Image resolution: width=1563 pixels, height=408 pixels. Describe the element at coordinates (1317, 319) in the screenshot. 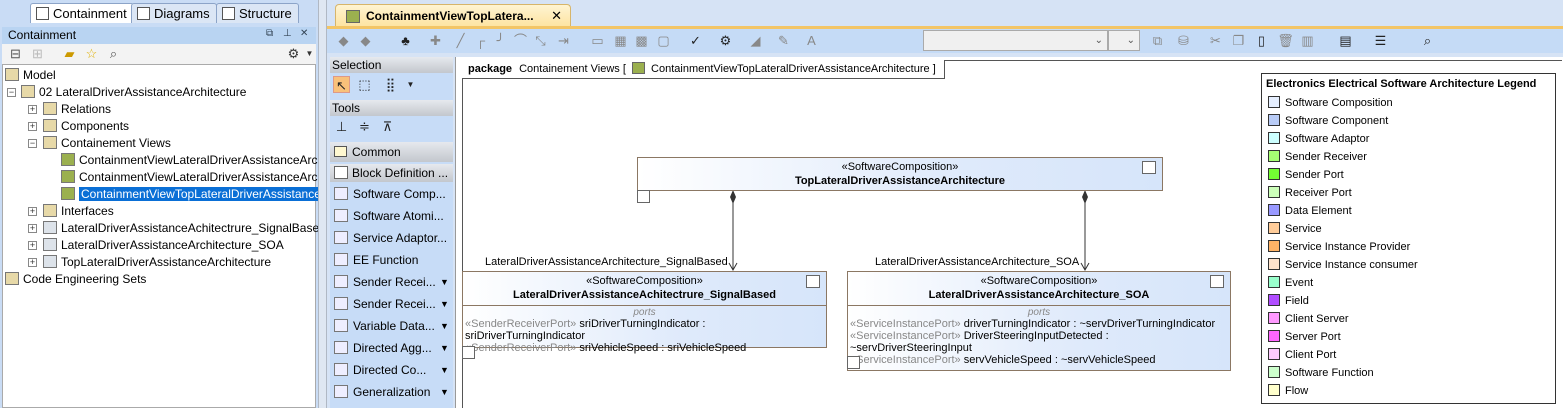

I see `legend-label: Client Server` at that location.